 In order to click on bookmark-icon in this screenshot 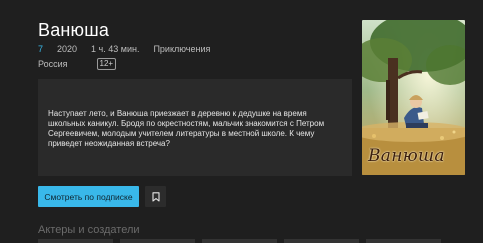, I will do `click(155, 196)`.